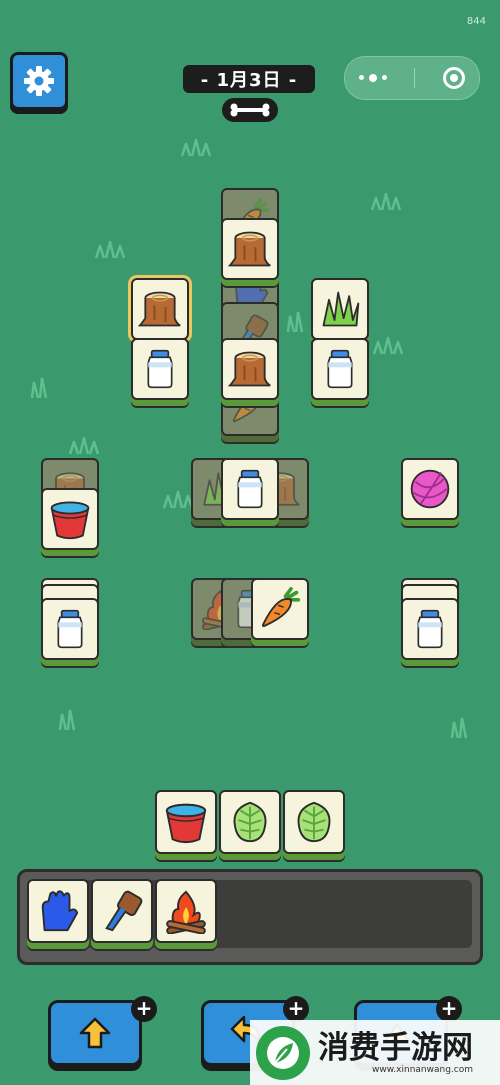 The width and height of the screenshot is (500, 1085). Describe the element at coordinates (372, 77) in the screenshot. I see `more-dots-icon` at that location.